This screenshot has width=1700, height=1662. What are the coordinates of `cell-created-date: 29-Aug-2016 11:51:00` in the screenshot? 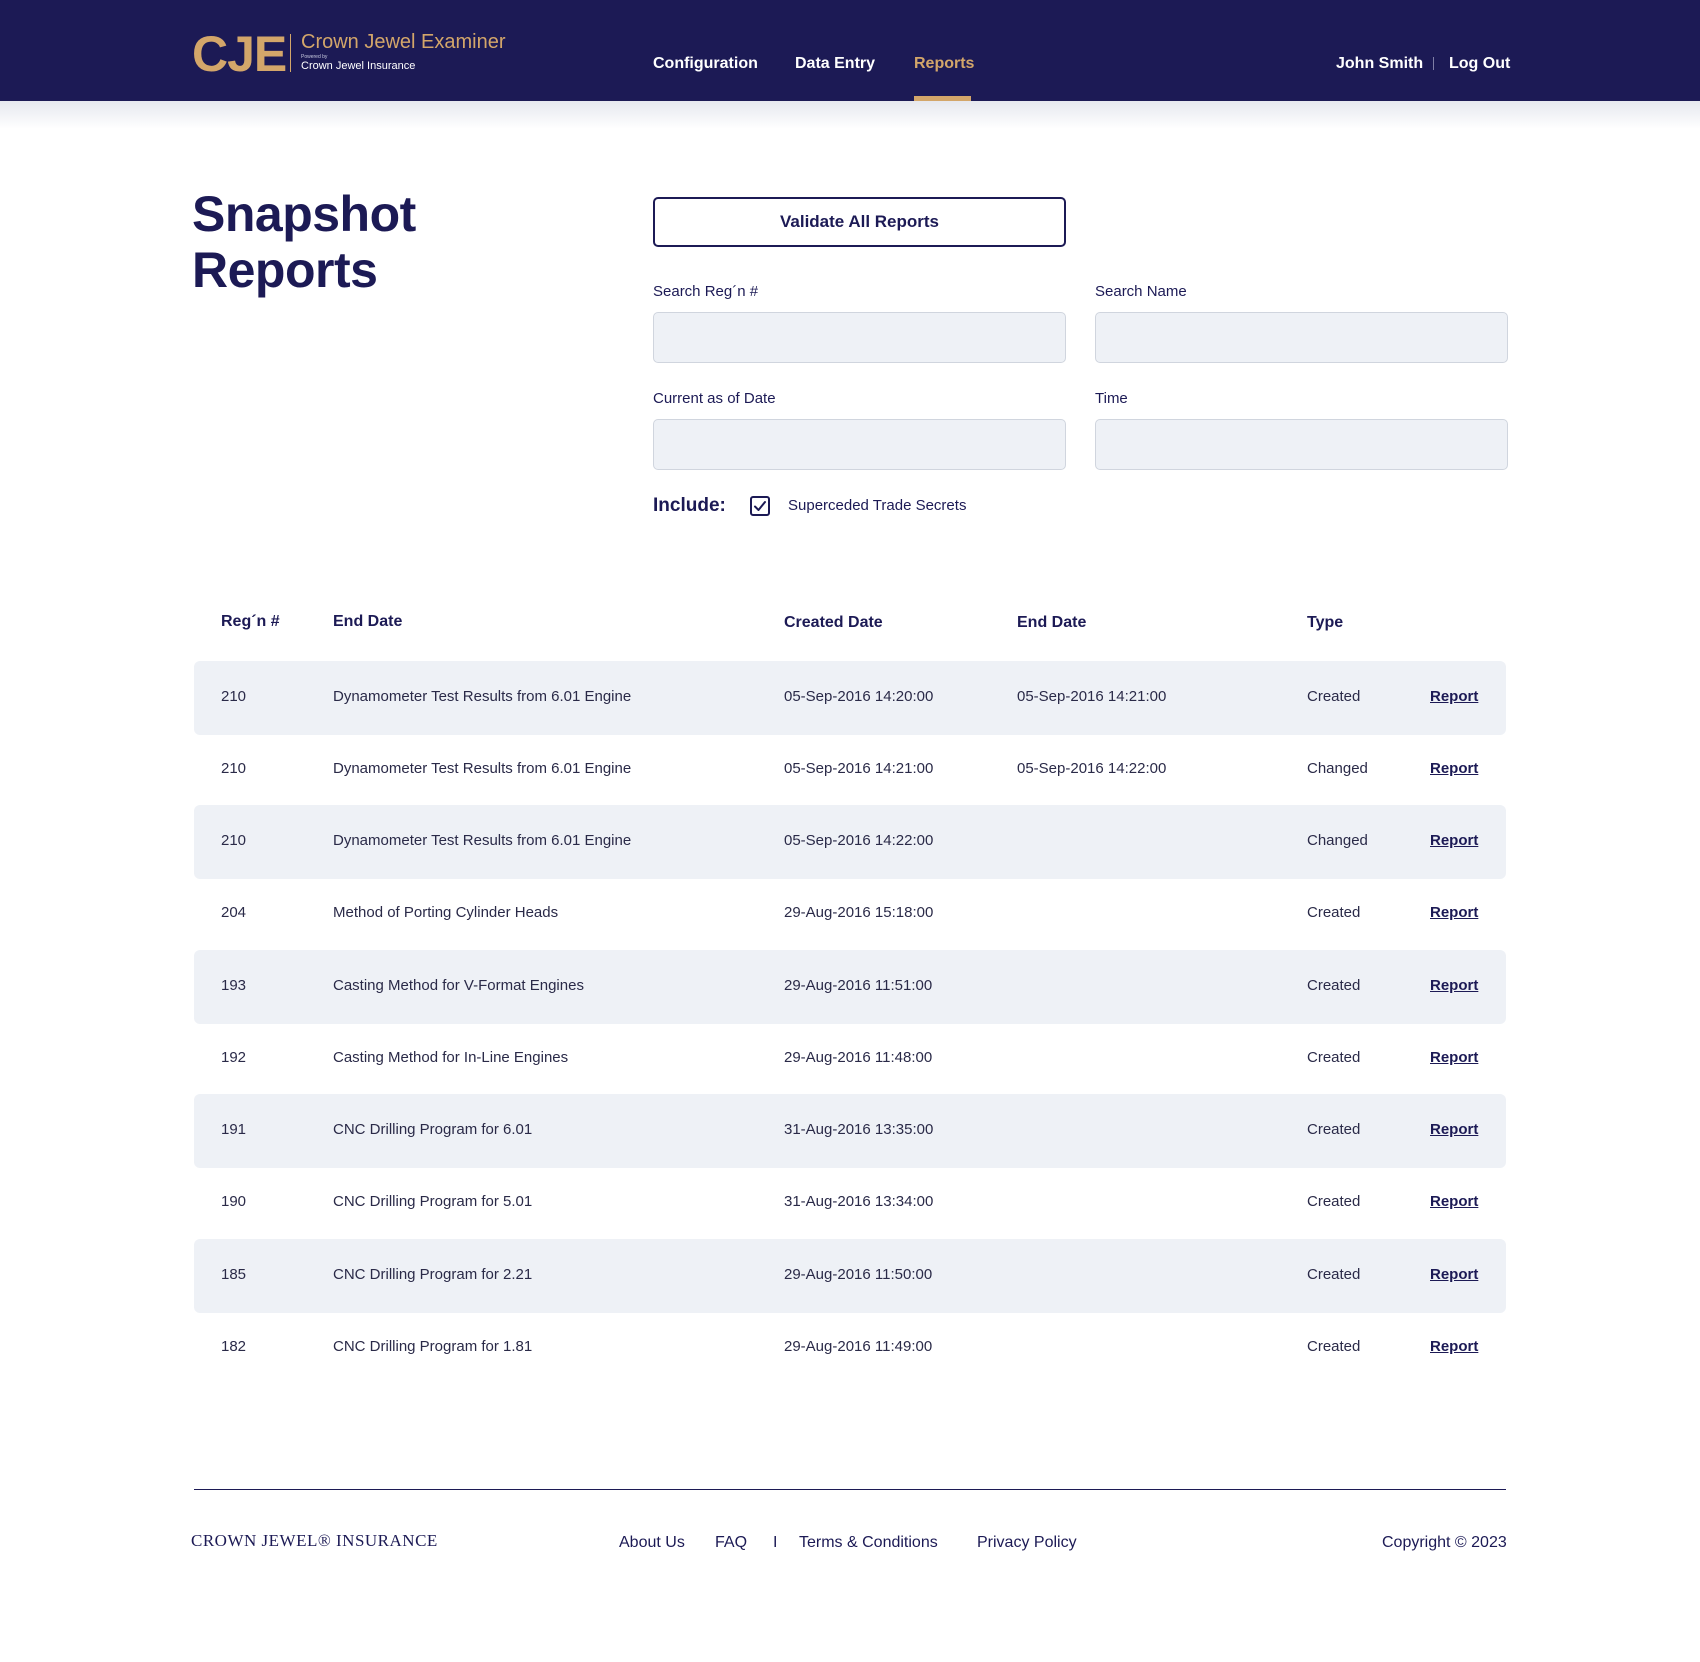 It's located at (858, 985).